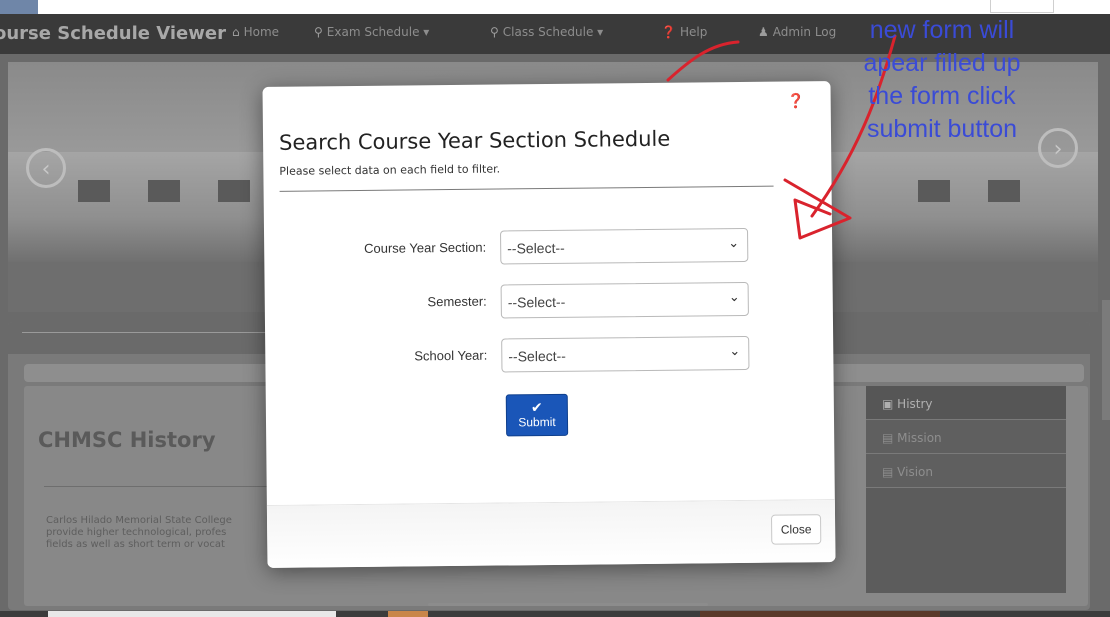 This screenshot has width=1110, height=617. What do you see at coordinates (804, 32) in the screenshot?
I see `nav-admin-login-label: Admin Log` at bounding box center [804, 32].